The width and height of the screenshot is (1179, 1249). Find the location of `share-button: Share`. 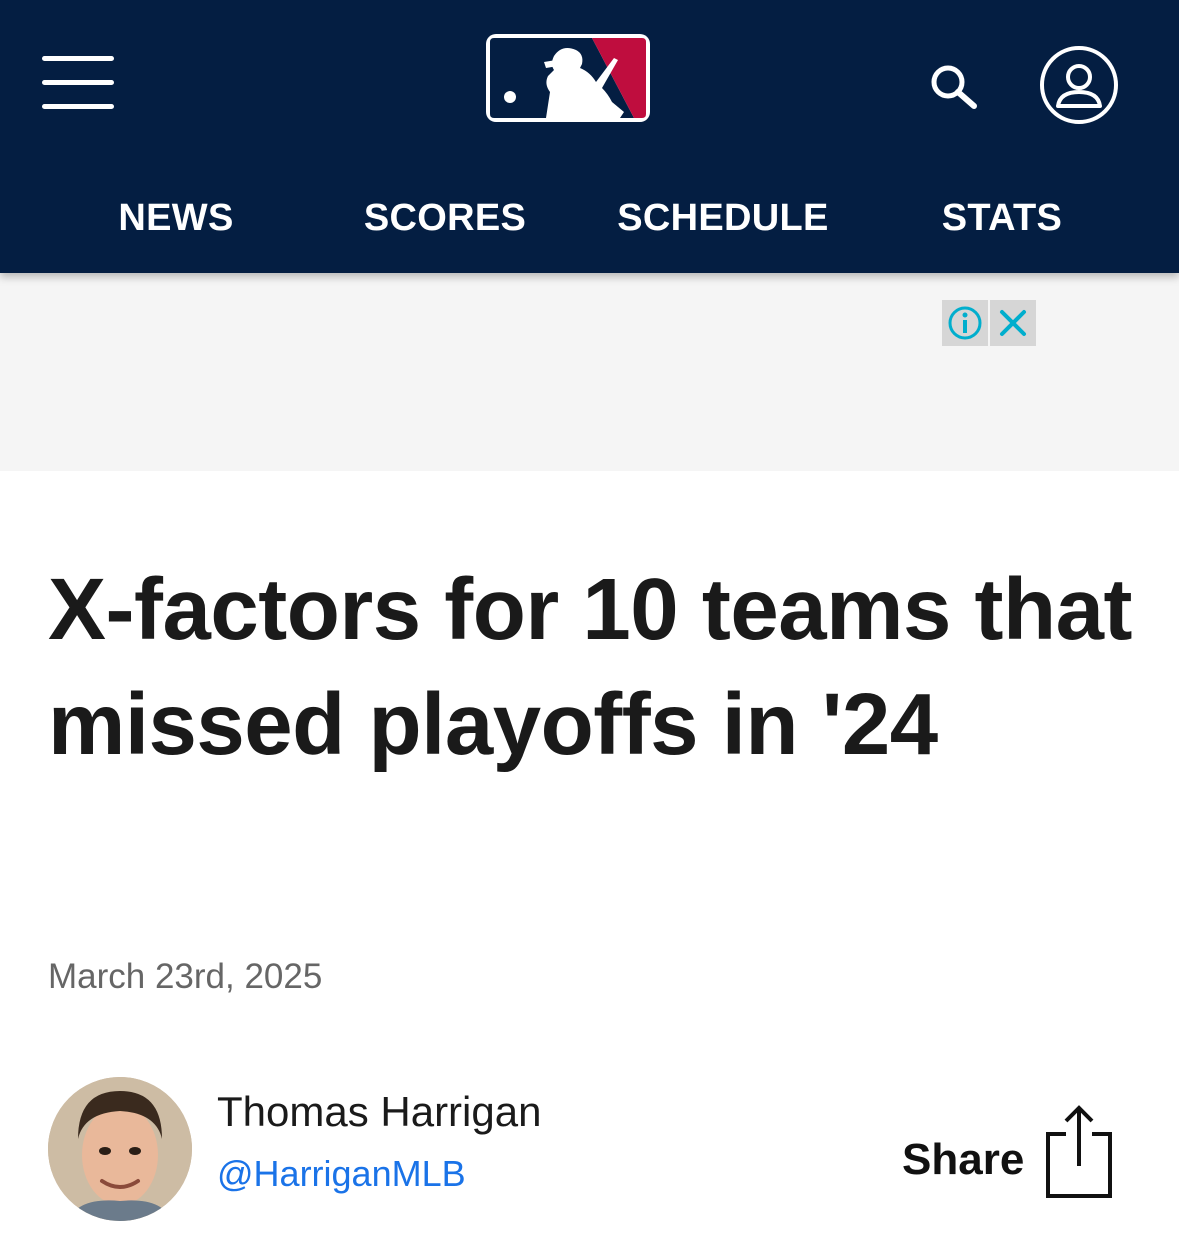

share-button: Share is located at coordinates (1010, 1152).